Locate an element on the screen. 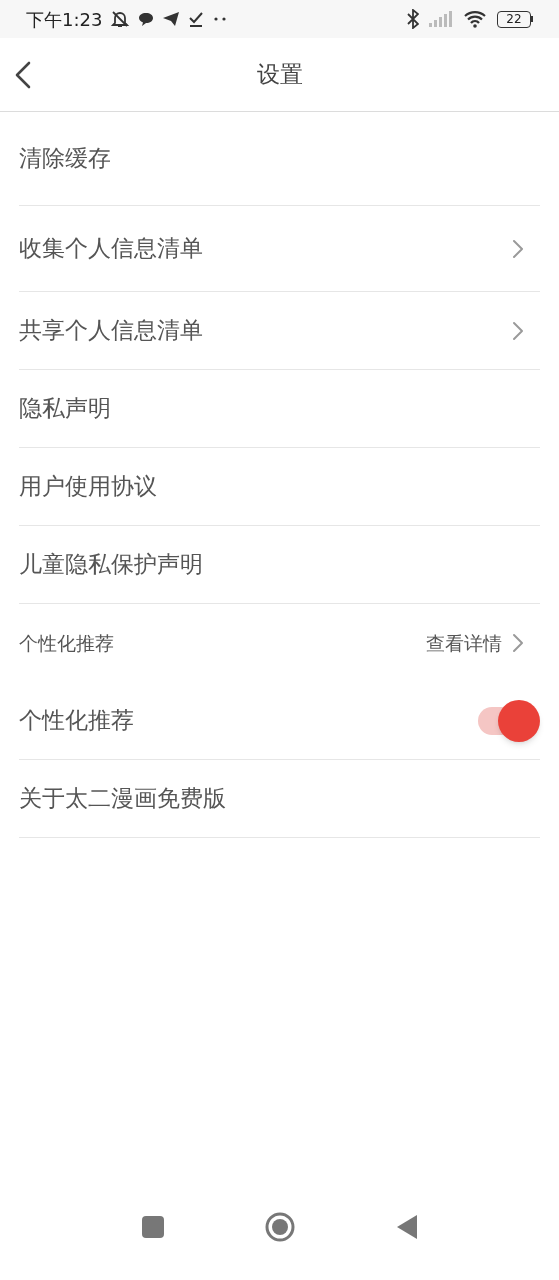 The height and width of the screenshot is (1280, 559). status-time: 下午1:23 is located at coordinates (64, 19).